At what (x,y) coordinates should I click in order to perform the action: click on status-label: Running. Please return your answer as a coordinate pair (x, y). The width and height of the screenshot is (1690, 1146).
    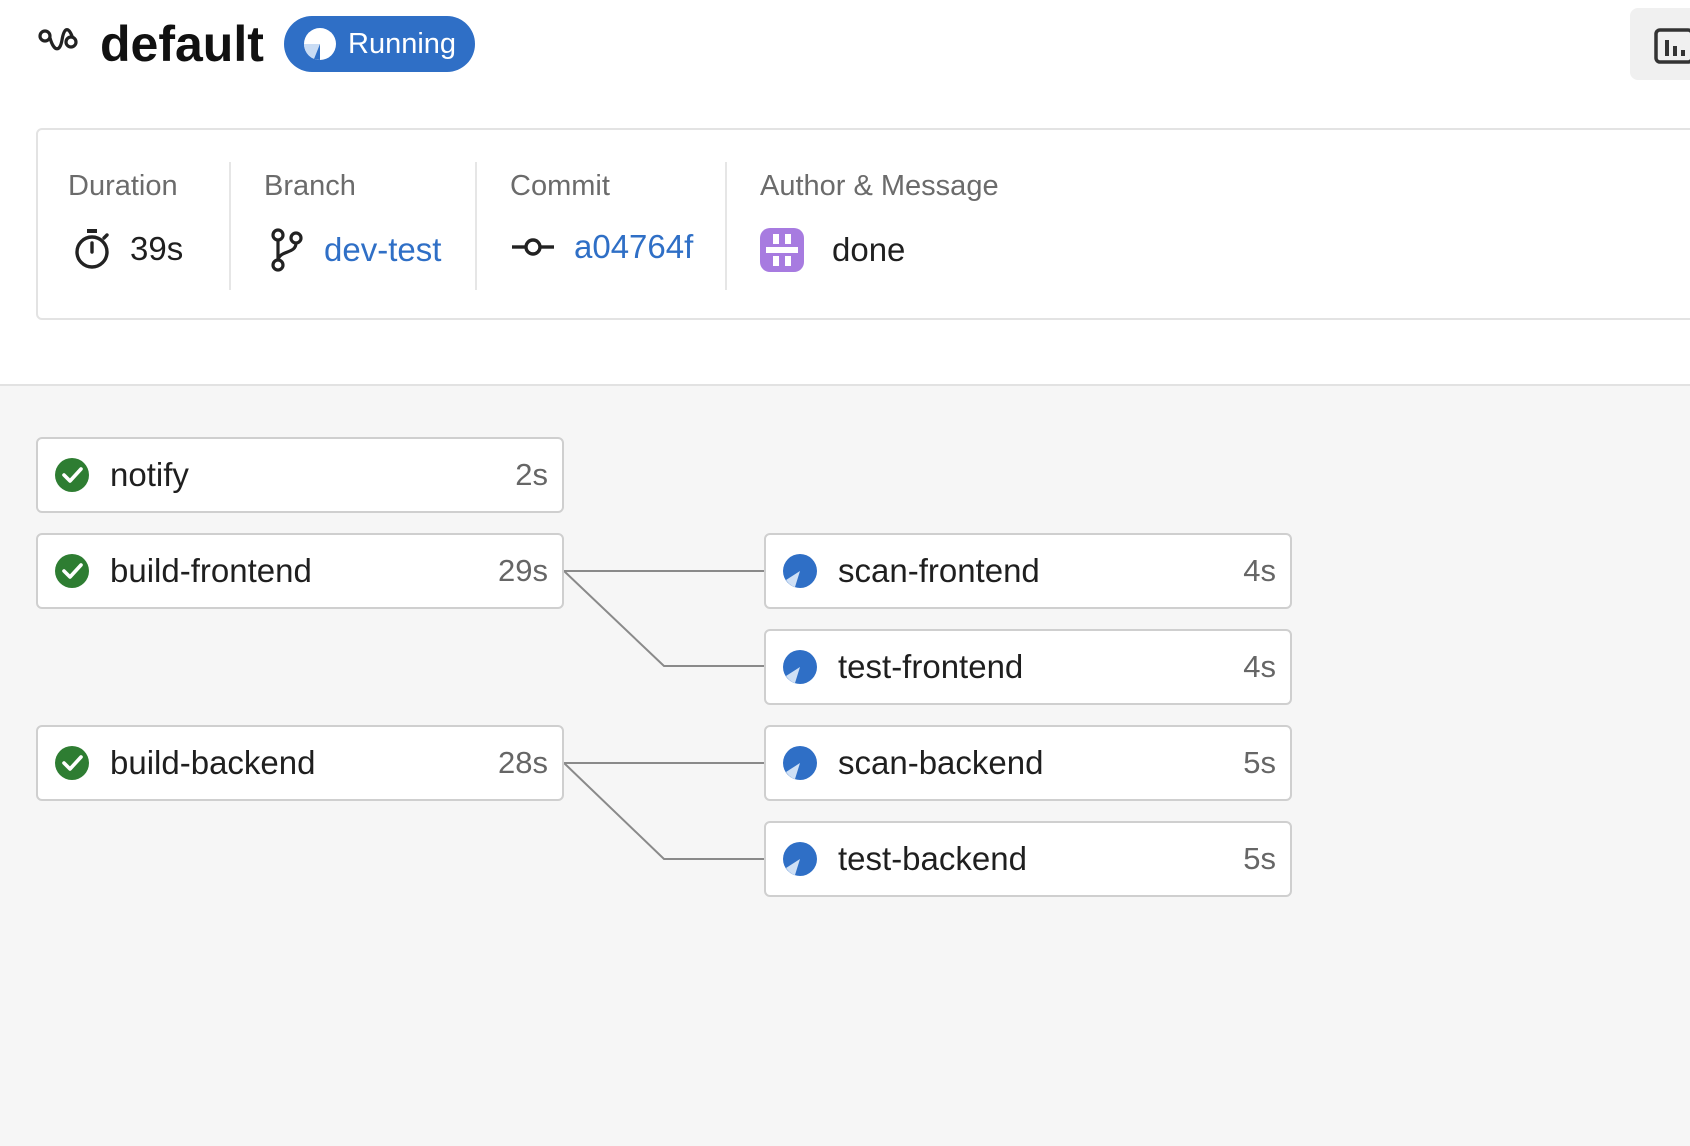
    Looking at the image, I should click on (402, 43).